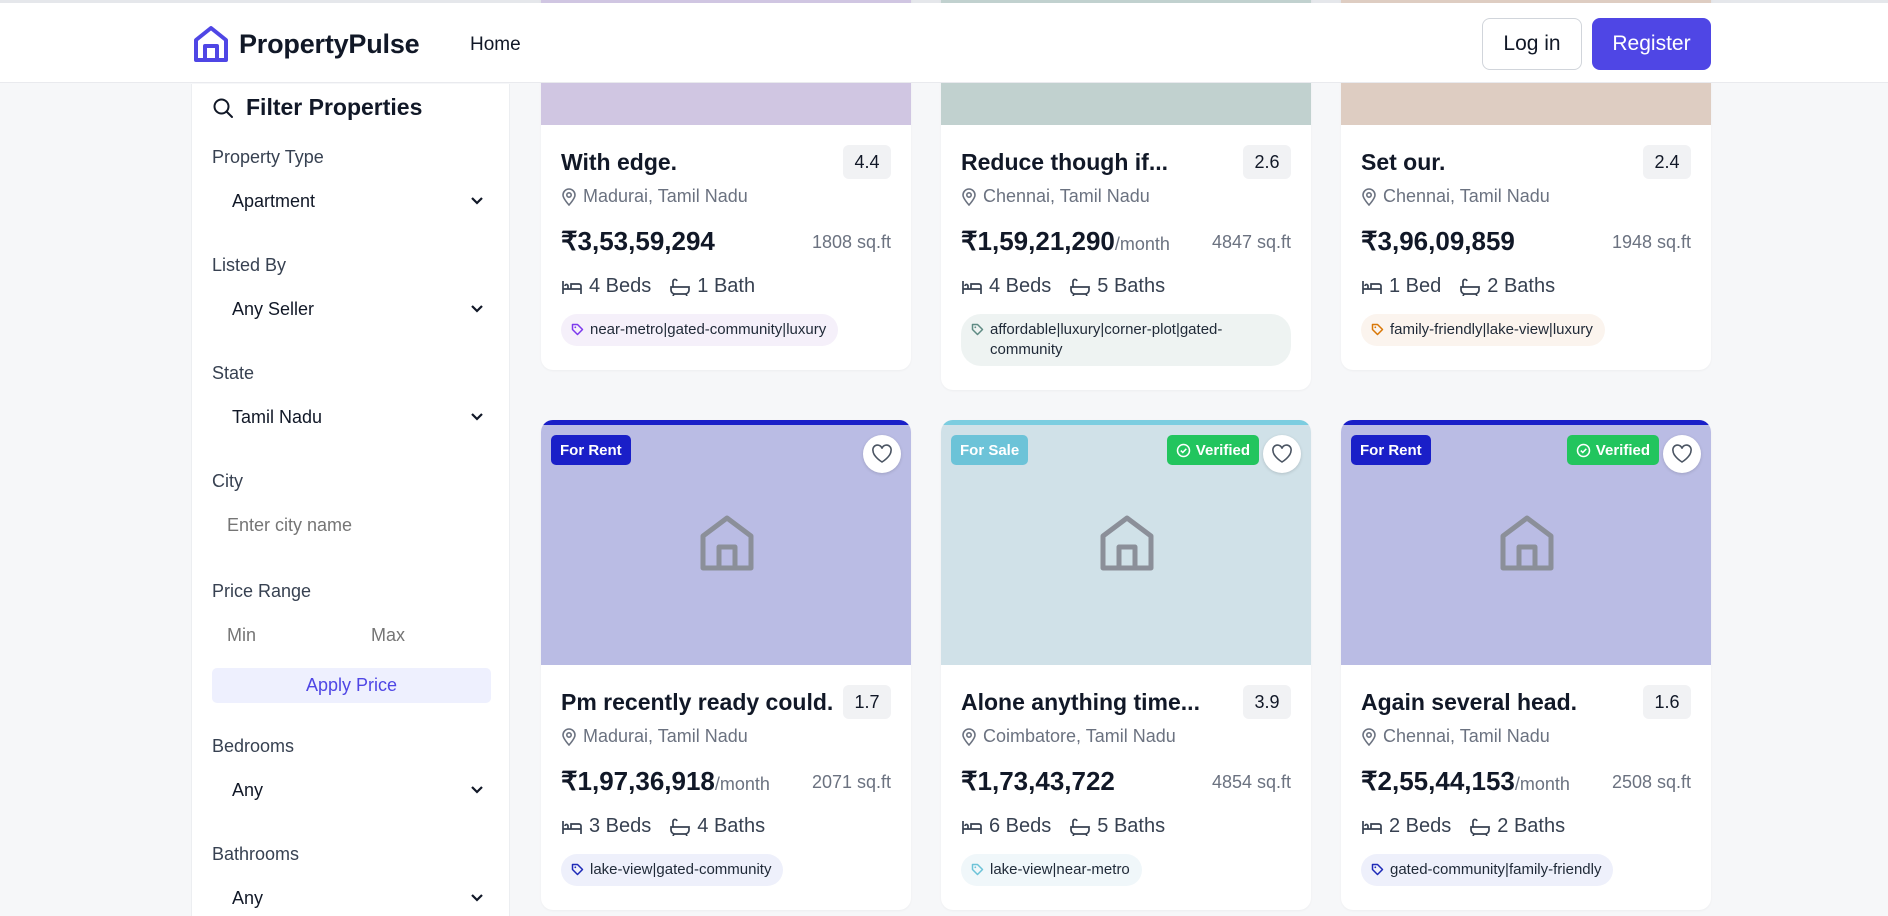 The image size is (1888, 916). Describe the element at coordinates (352, 897) in the screenshot. I see `bathrooms-select: Any` at that location.